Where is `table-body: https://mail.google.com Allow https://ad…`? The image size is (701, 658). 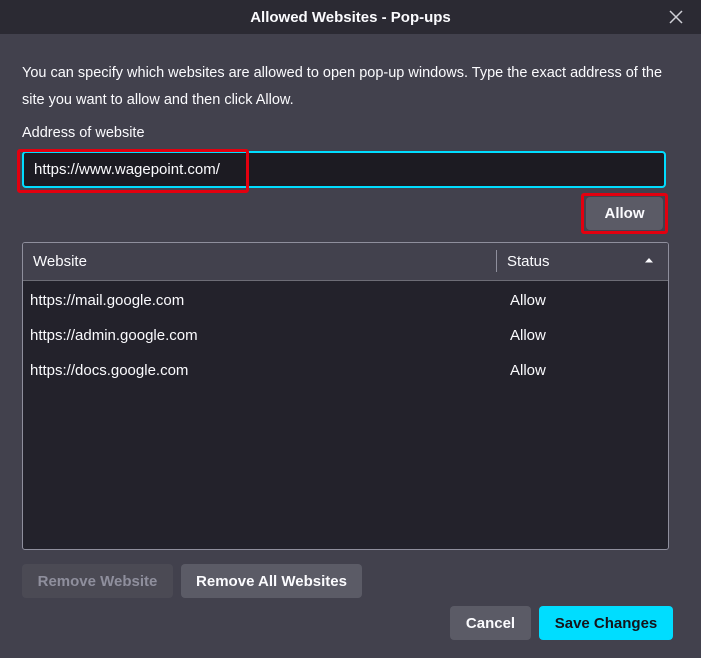
table-body: https://mail.google.com Allow https://ad… is located at coordinates (345, 334).